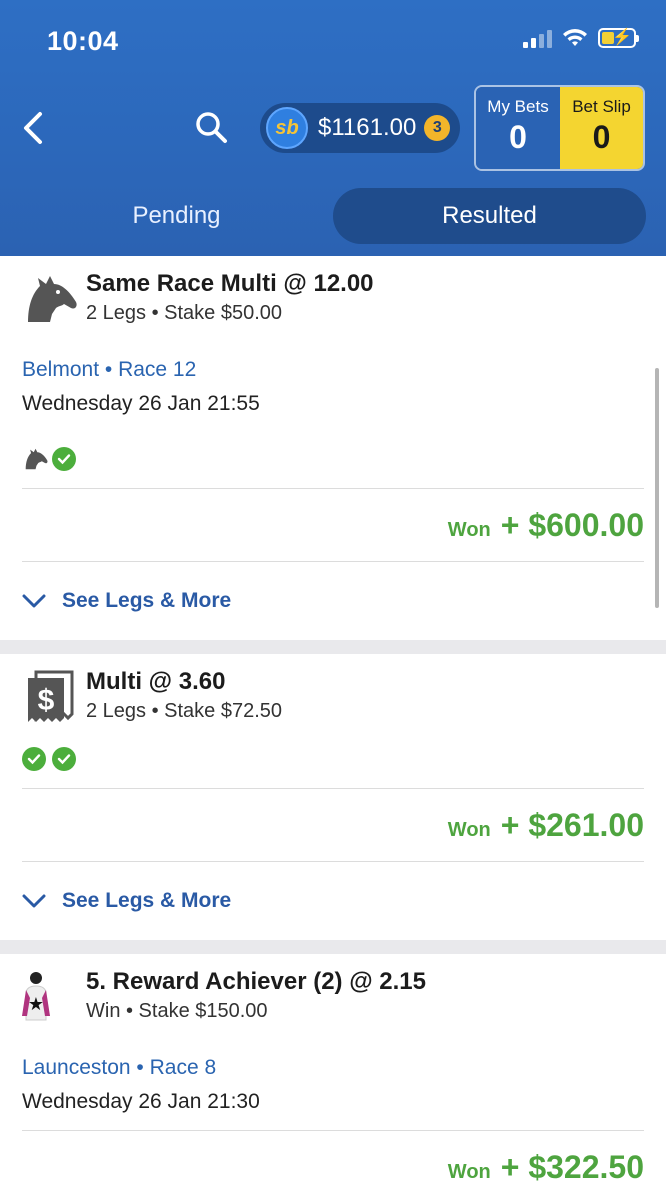 The height and width of the screenshot is (1200, 666). I want to click on venue-name: Belmont, so click(61, 369).